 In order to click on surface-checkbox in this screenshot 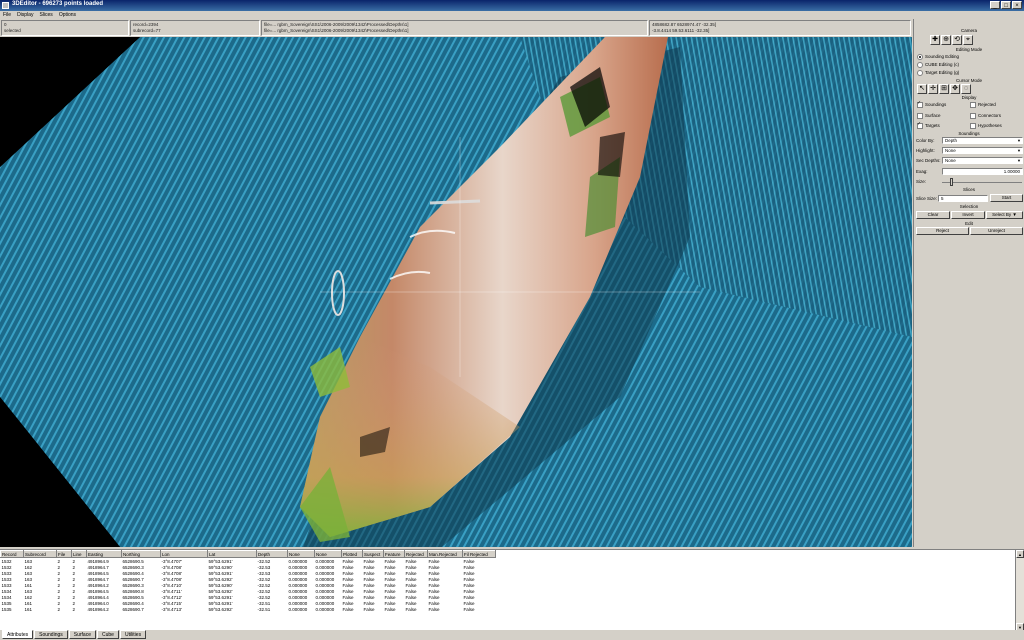, I will do `click(920, 116)`.